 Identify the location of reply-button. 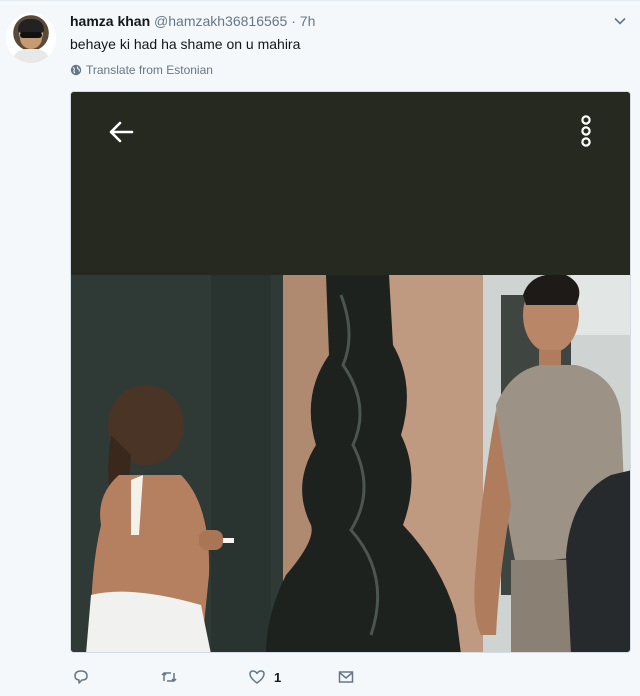
(81, 677).